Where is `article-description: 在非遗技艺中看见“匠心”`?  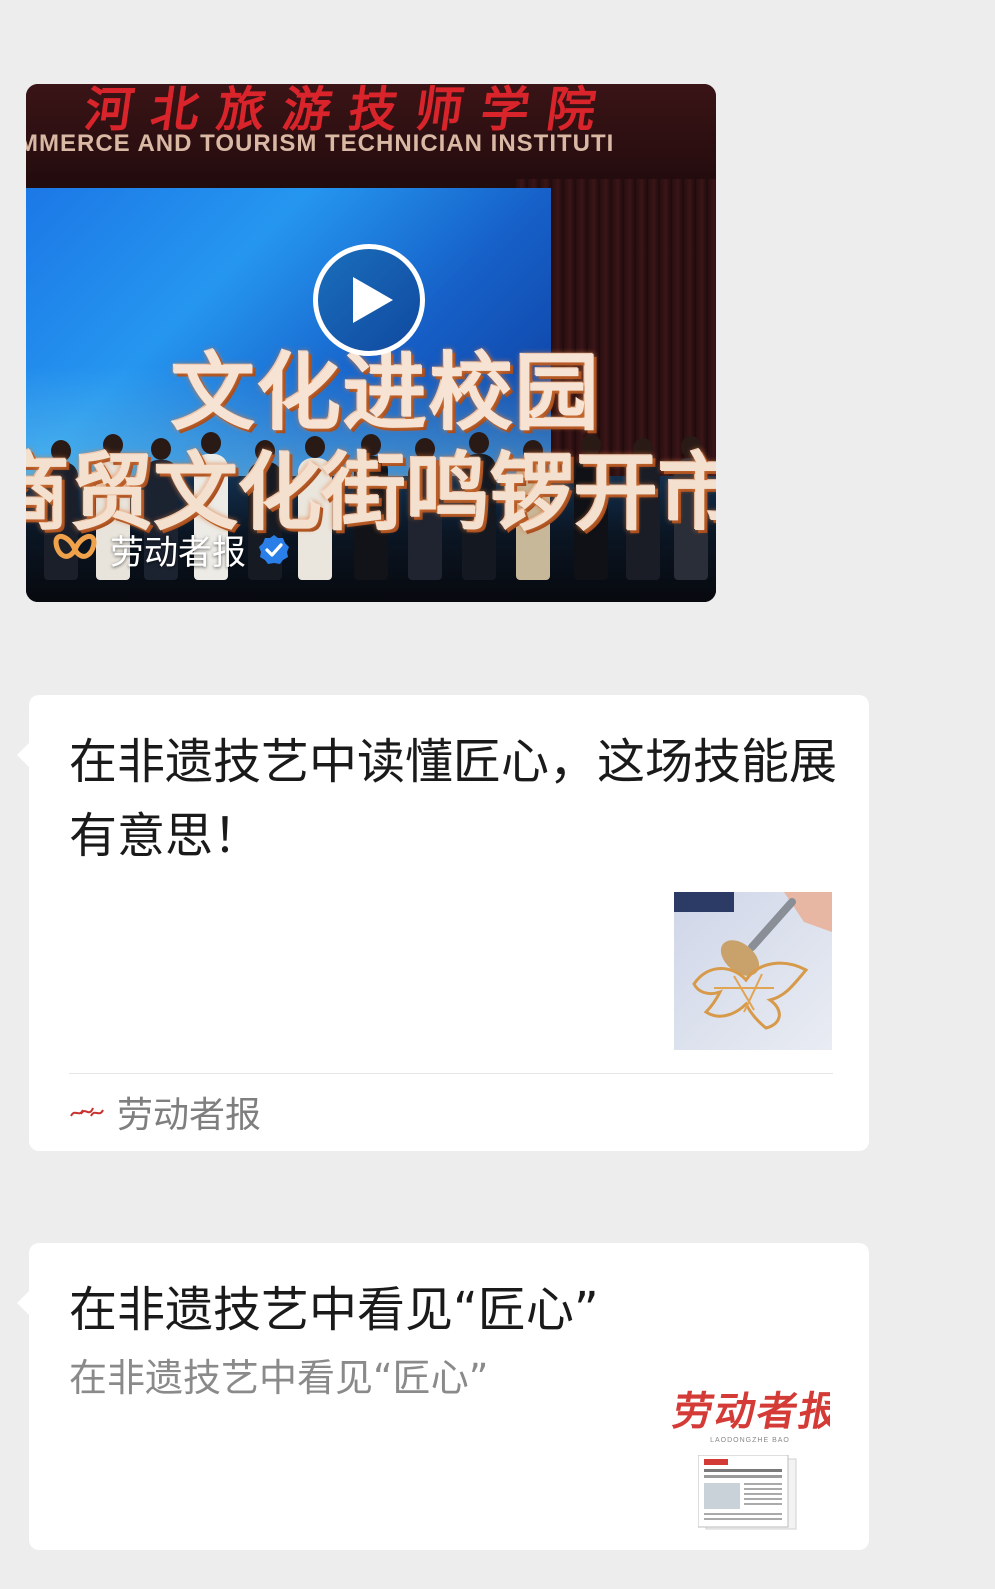
article-description: 在非遗技艺中看见“匠心” is located at coordinates (279, 1378).